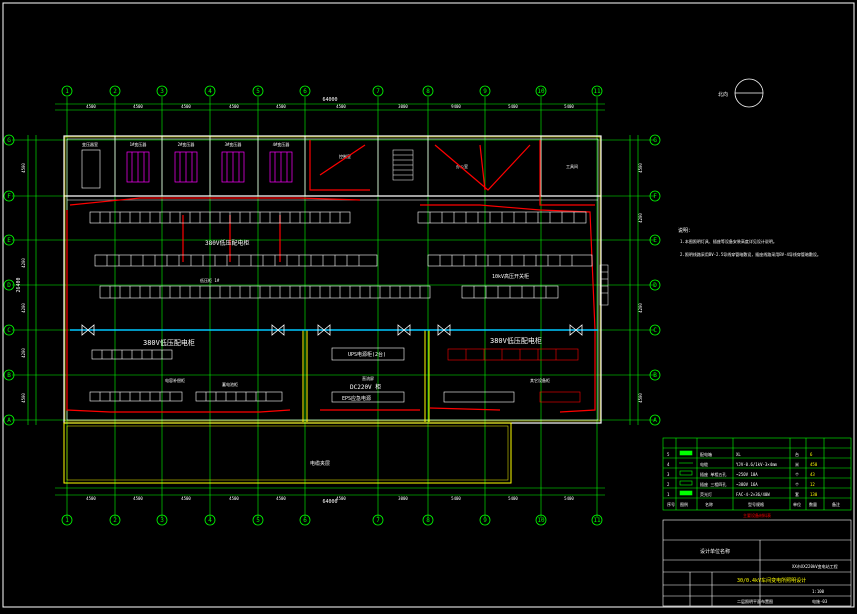 This screenshot has width=857, height=614. What do you see at coordinates (813, 504) in the screenshot?
I see `legend-col-qty: 数量` at bounding box center [813, 504].